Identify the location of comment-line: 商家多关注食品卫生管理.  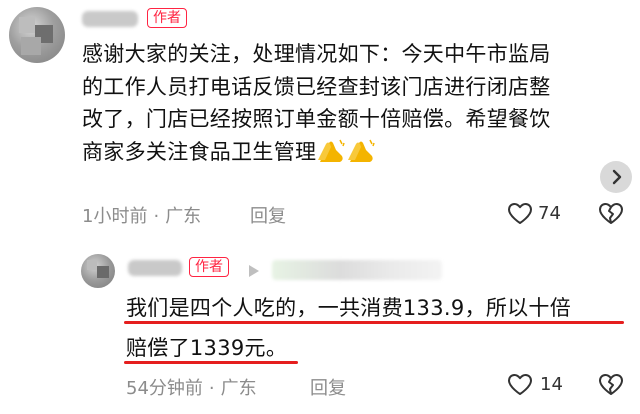
(356, 152).